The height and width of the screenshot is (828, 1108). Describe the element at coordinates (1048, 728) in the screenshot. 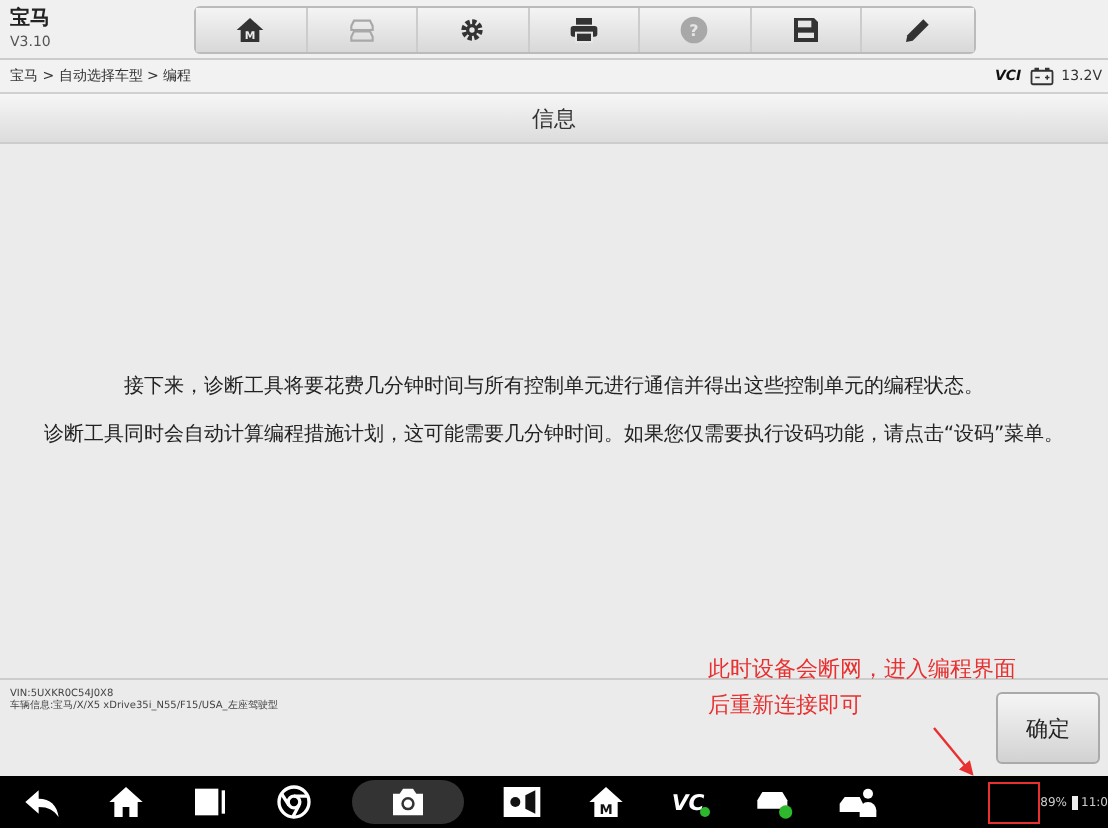

I see `confirm-button: 确定` at that location.